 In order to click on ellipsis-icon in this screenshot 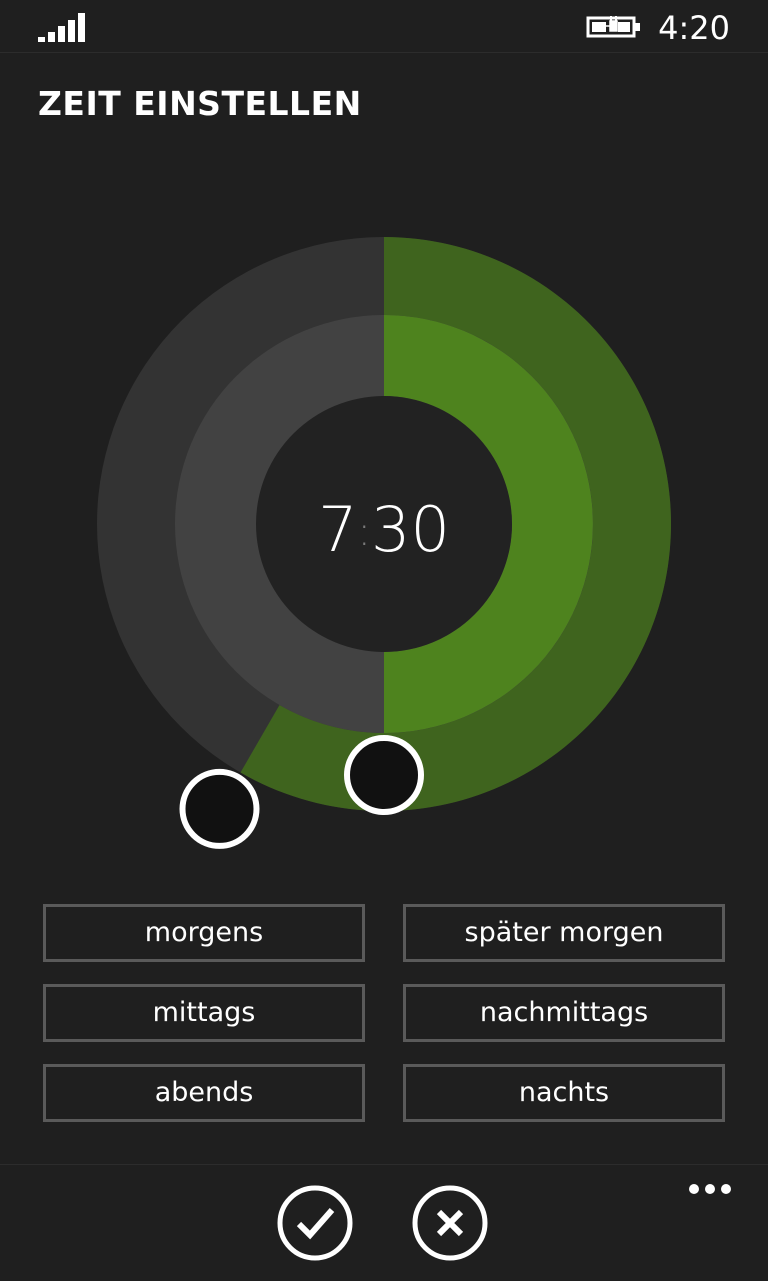, I will do `click(710, 1189)`.